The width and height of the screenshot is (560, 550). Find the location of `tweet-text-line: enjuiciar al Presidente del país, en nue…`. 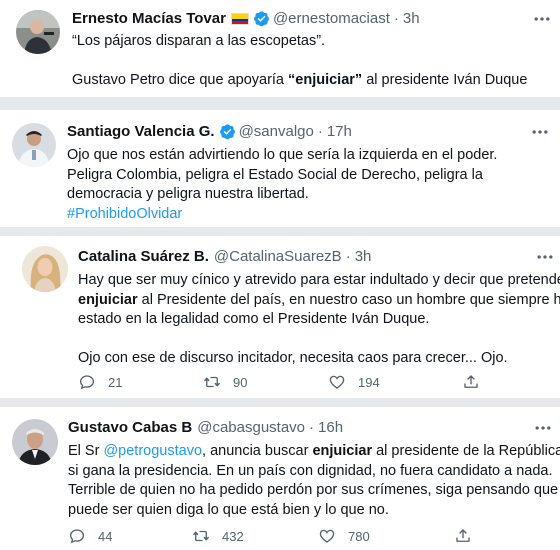

tweet-text-line: enjuiciar al Presidente del país, en nue… is located at coordinates (319, 301).